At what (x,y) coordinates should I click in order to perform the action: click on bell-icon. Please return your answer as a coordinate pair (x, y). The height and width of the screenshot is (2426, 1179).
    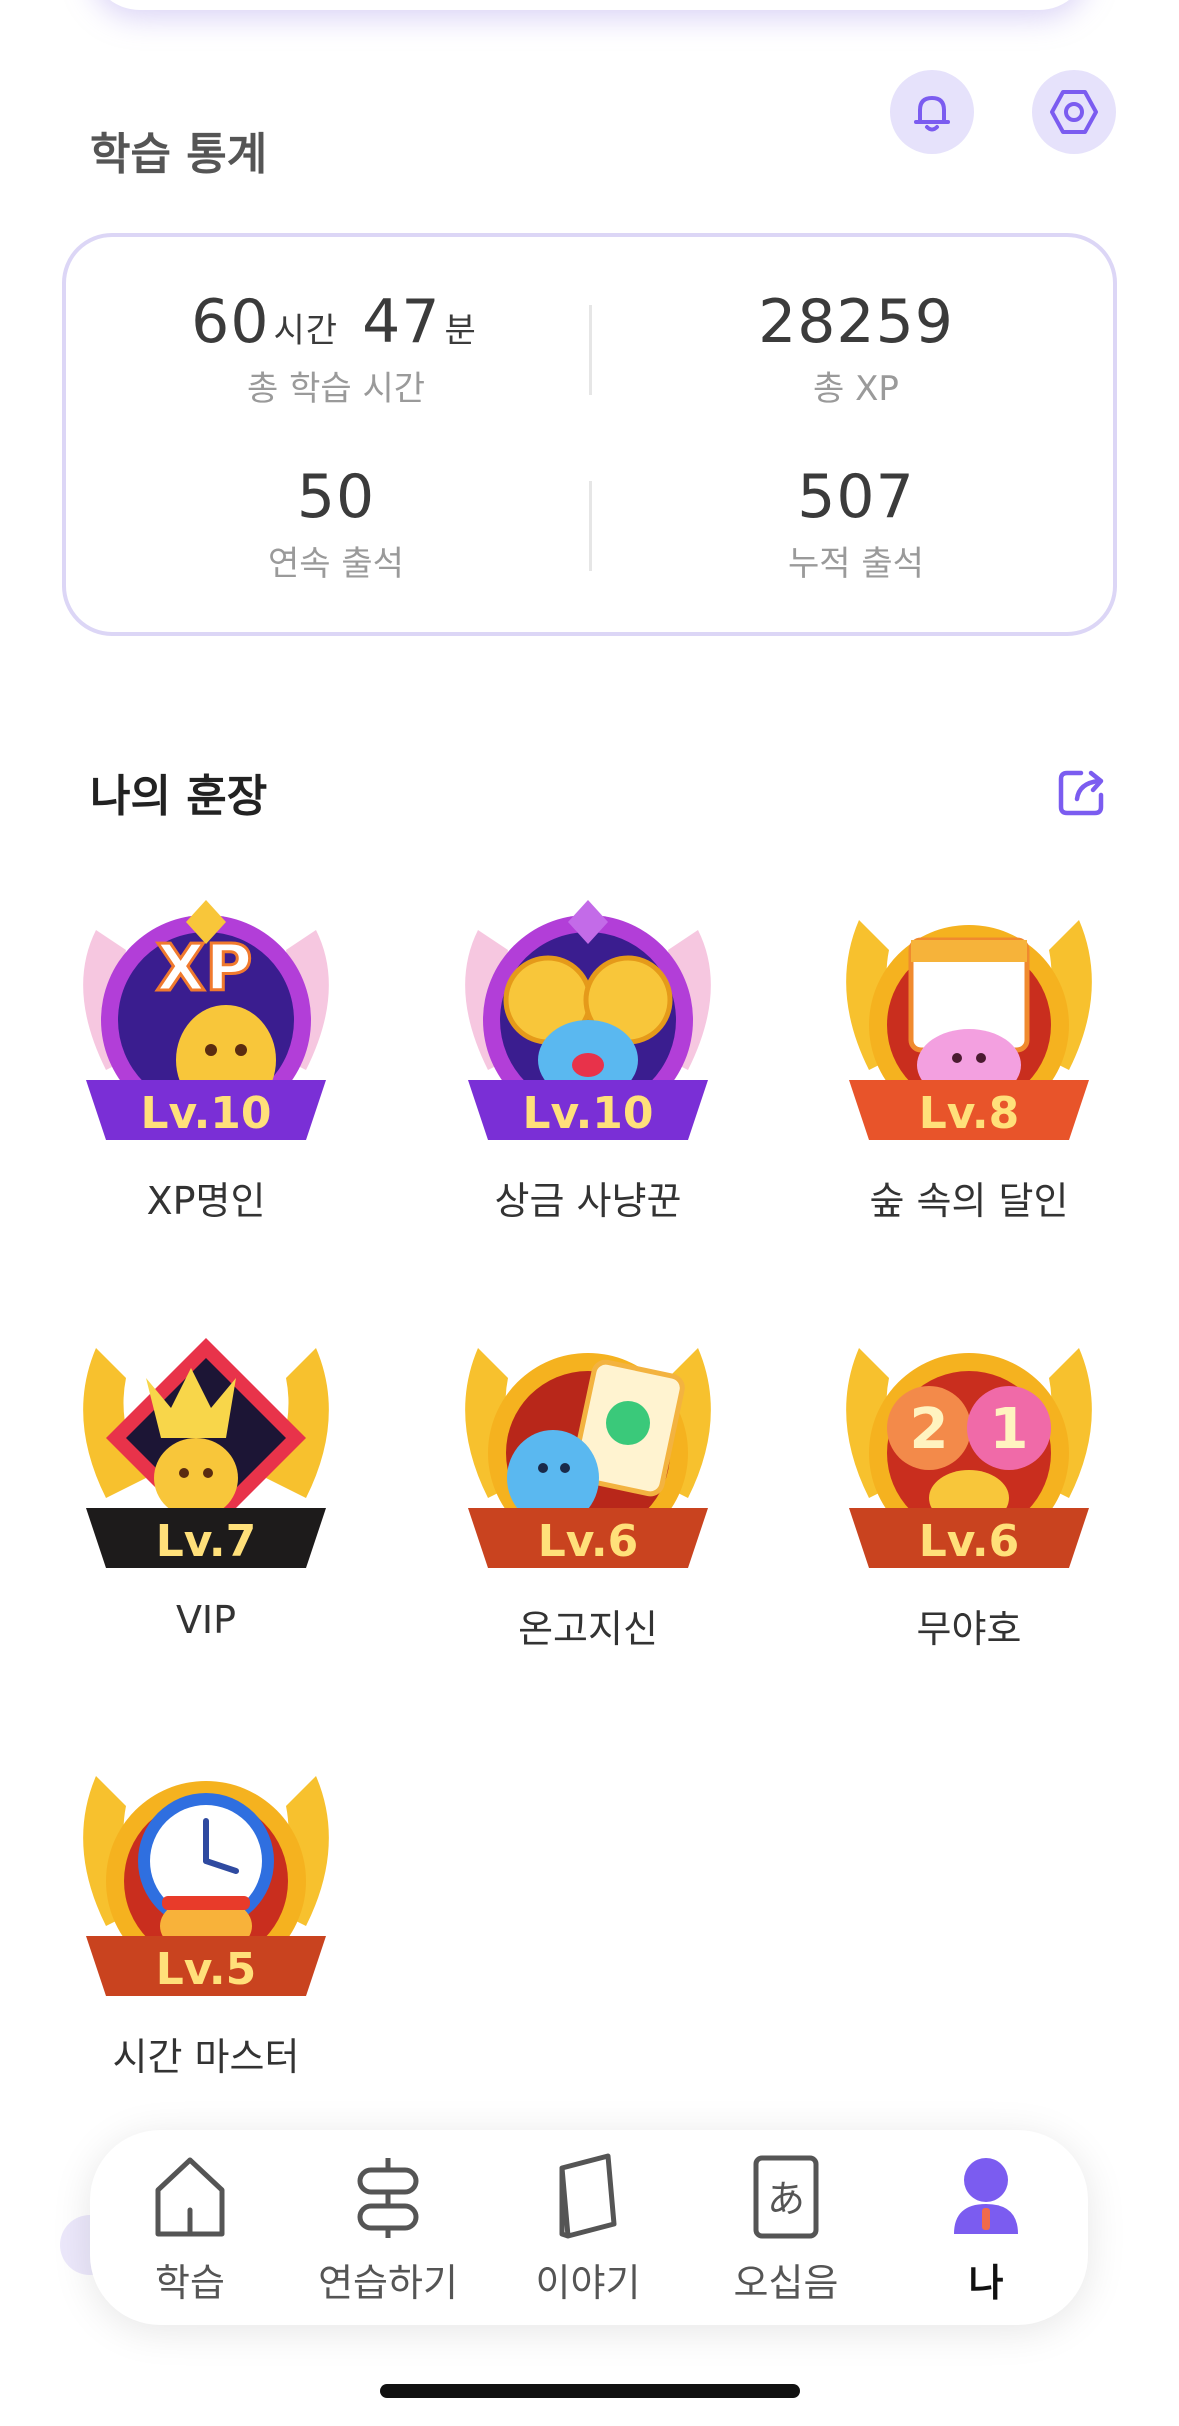
    Looking at the image, I should click on (932, 114).